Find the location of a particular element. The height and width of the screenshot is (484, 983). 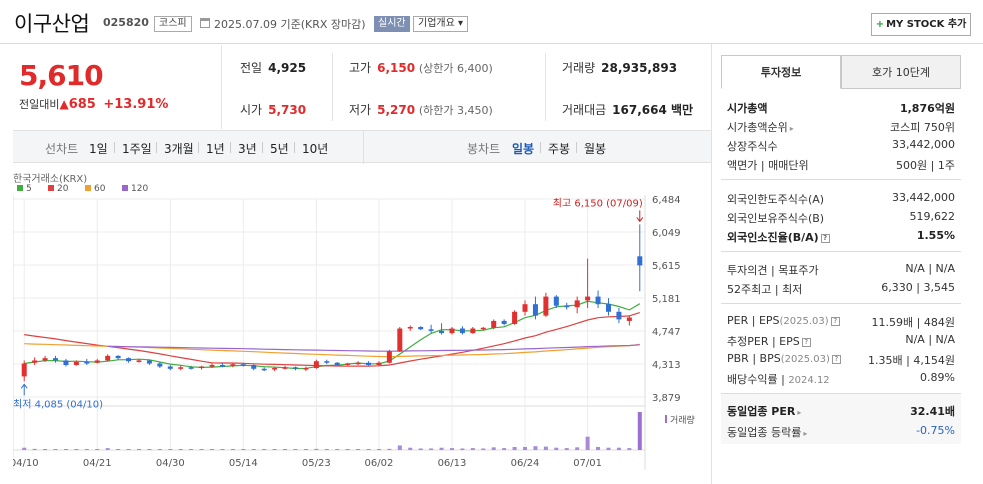

add-mystock-button: + MY STOCK 추가 is located at coordinates (921, 24).